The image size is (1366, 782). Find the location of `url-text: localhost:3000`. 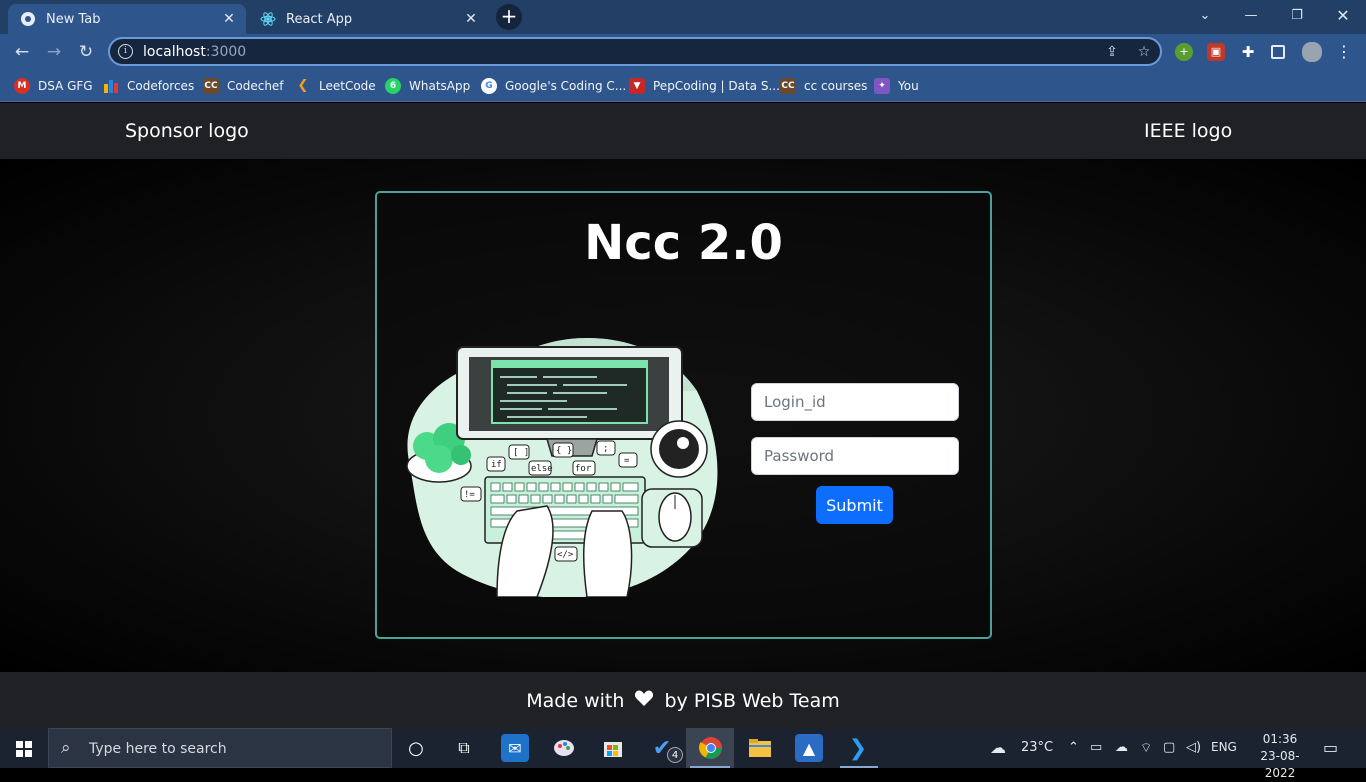

url-text: localhost:3000 is located at coordinates (194, 52).